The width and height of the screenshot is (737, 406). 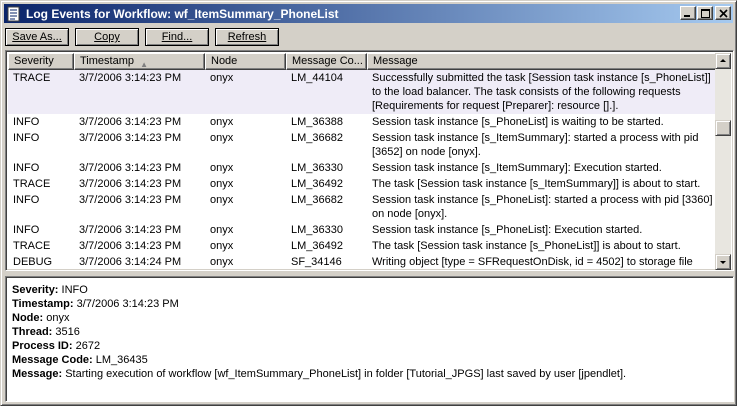 I want to click on column-label: Severity, so click(x=34, y=61).